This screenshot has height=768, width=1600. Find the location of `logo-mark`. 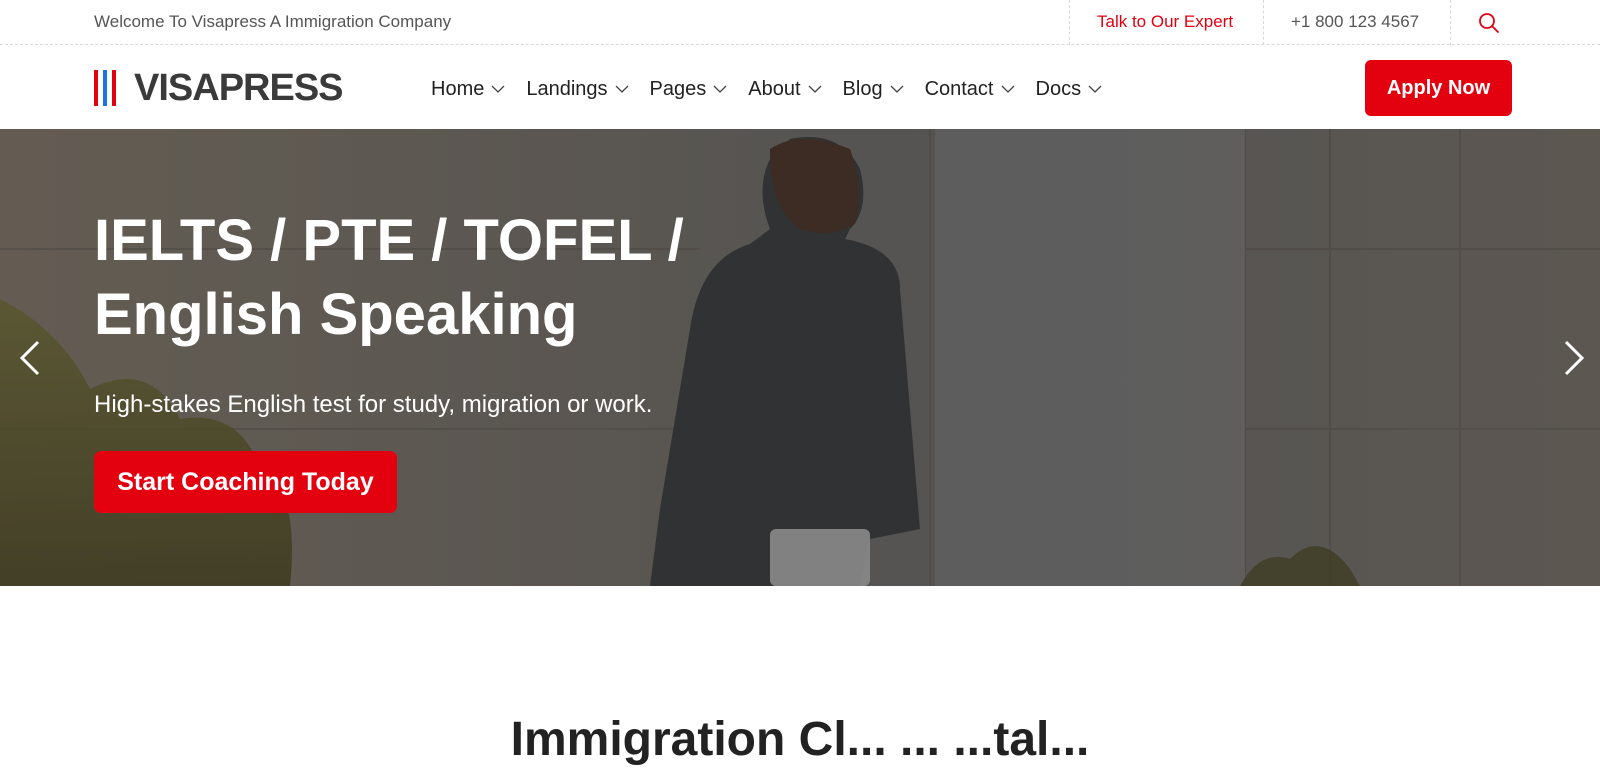

logo-mark is located at coordinates (108, 88).